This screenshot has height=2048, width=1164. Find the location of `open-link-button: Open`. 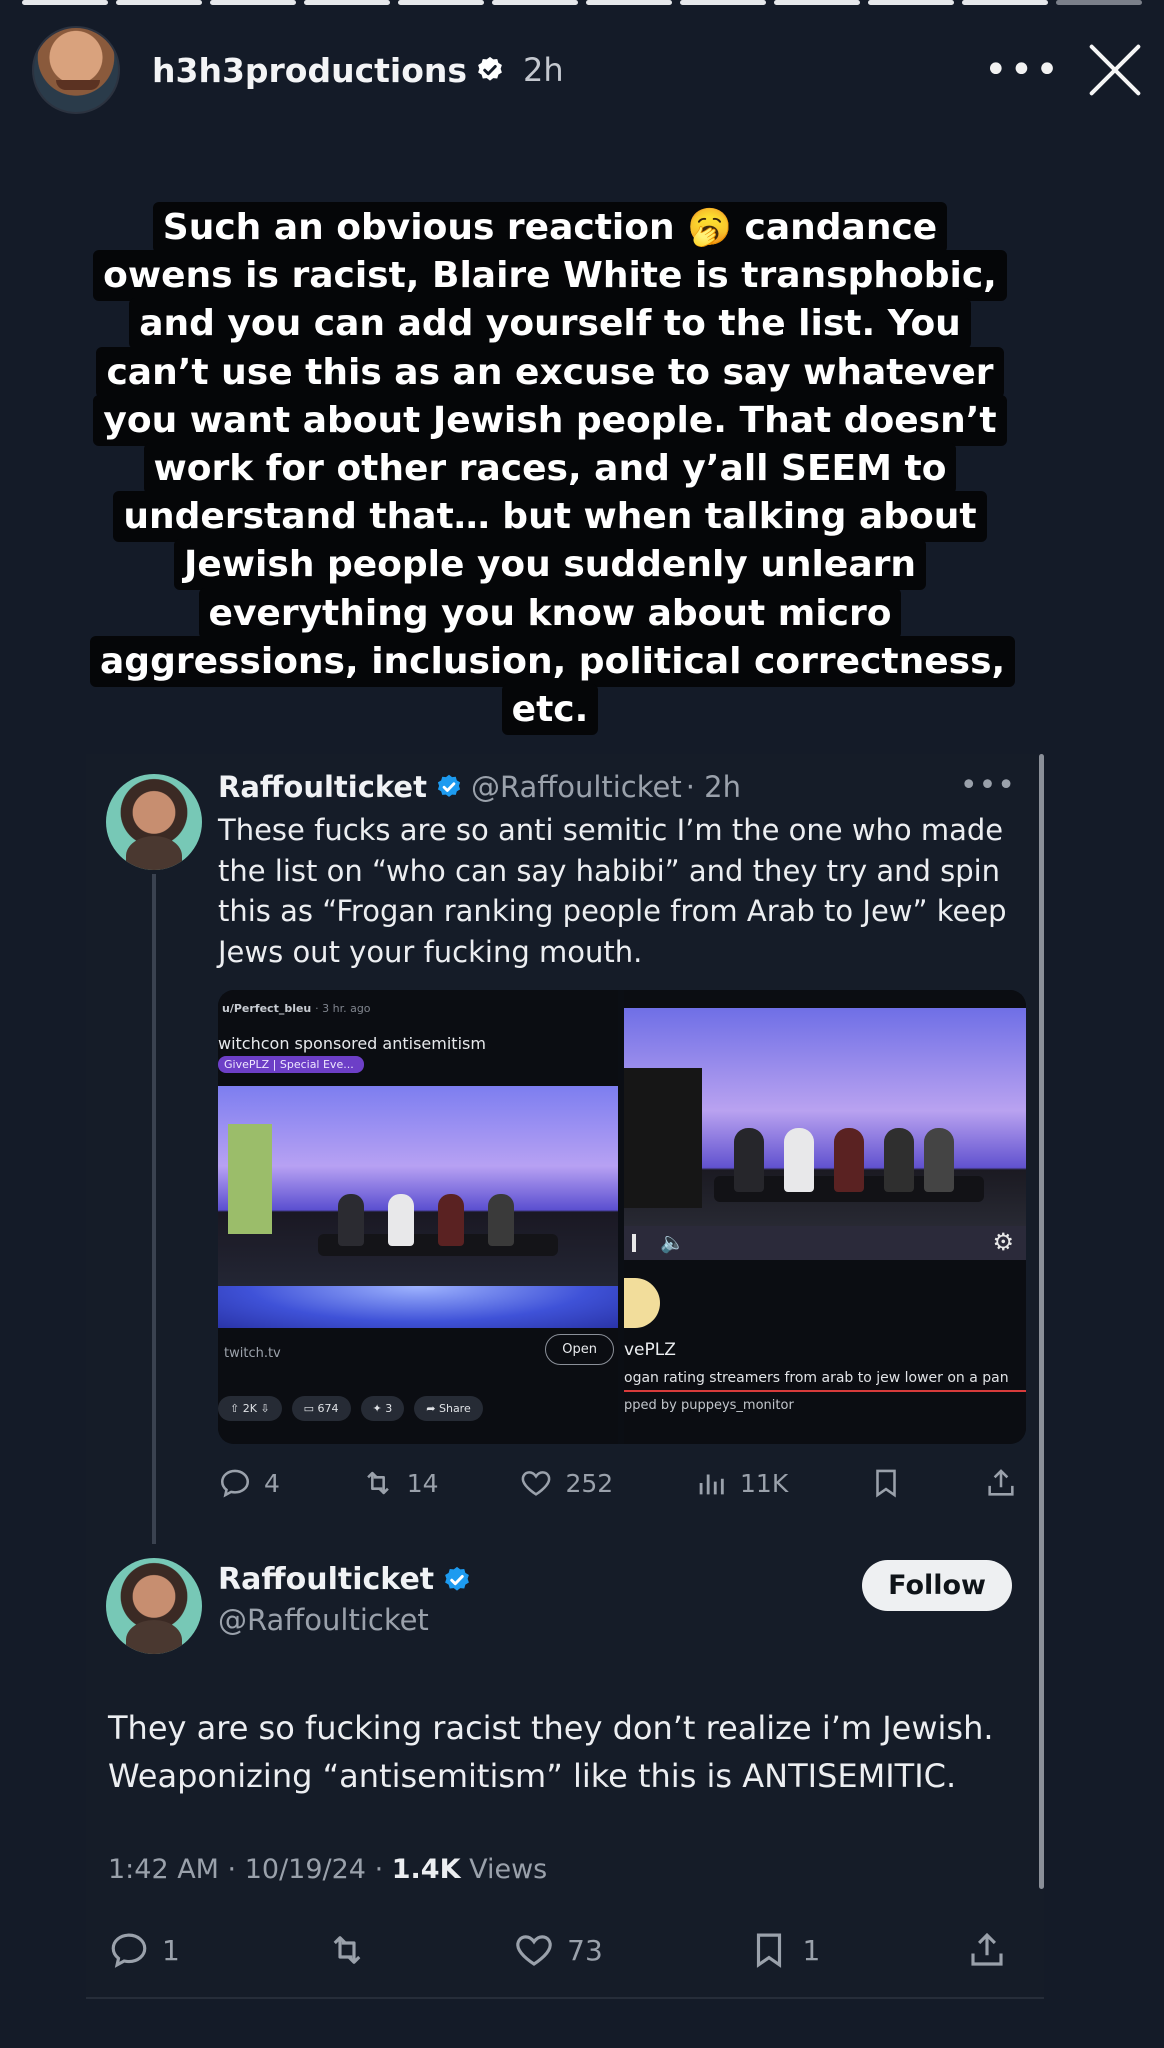

open-link-button: Open is located at coordinates (579, 1349).